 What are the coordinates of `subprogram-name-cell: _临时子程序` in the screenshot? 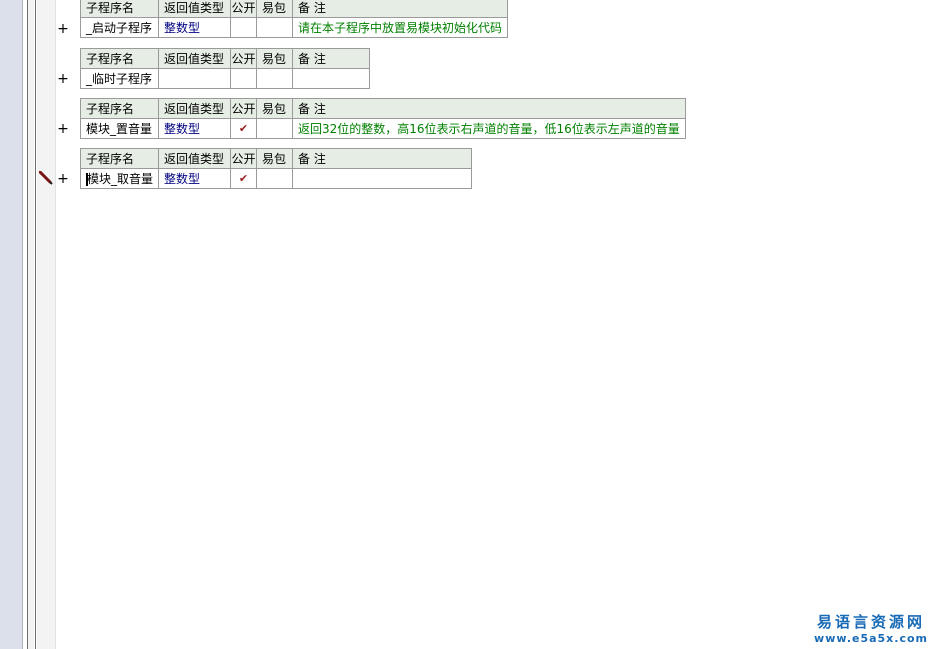 It's located at (119, 78).